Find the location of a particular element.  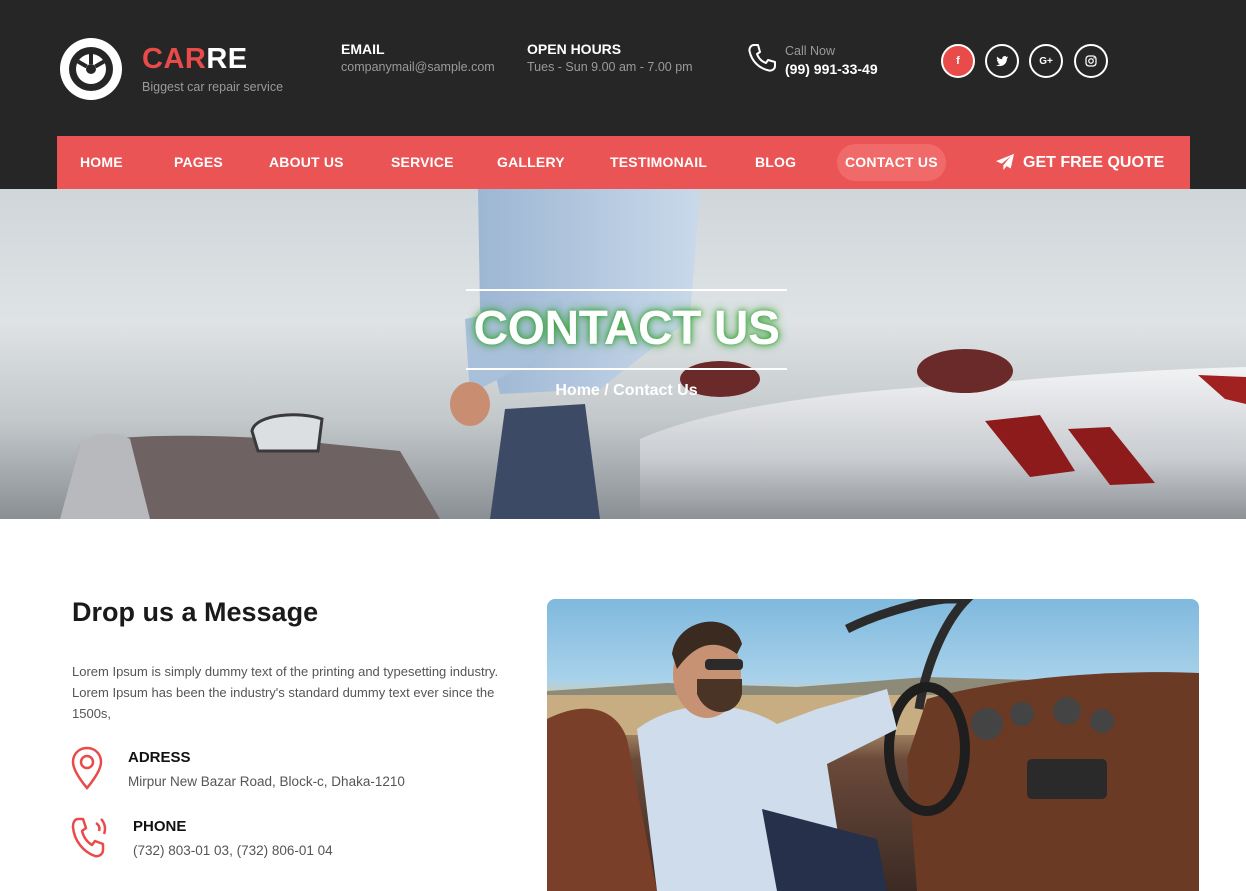

facebook-icon: f is located at coordinates (958, 61).